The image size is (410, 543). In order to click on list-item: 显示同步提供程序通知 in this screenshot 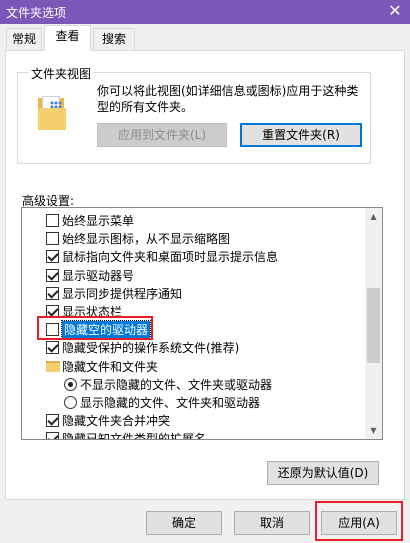, I will do `click(193, 293)`.